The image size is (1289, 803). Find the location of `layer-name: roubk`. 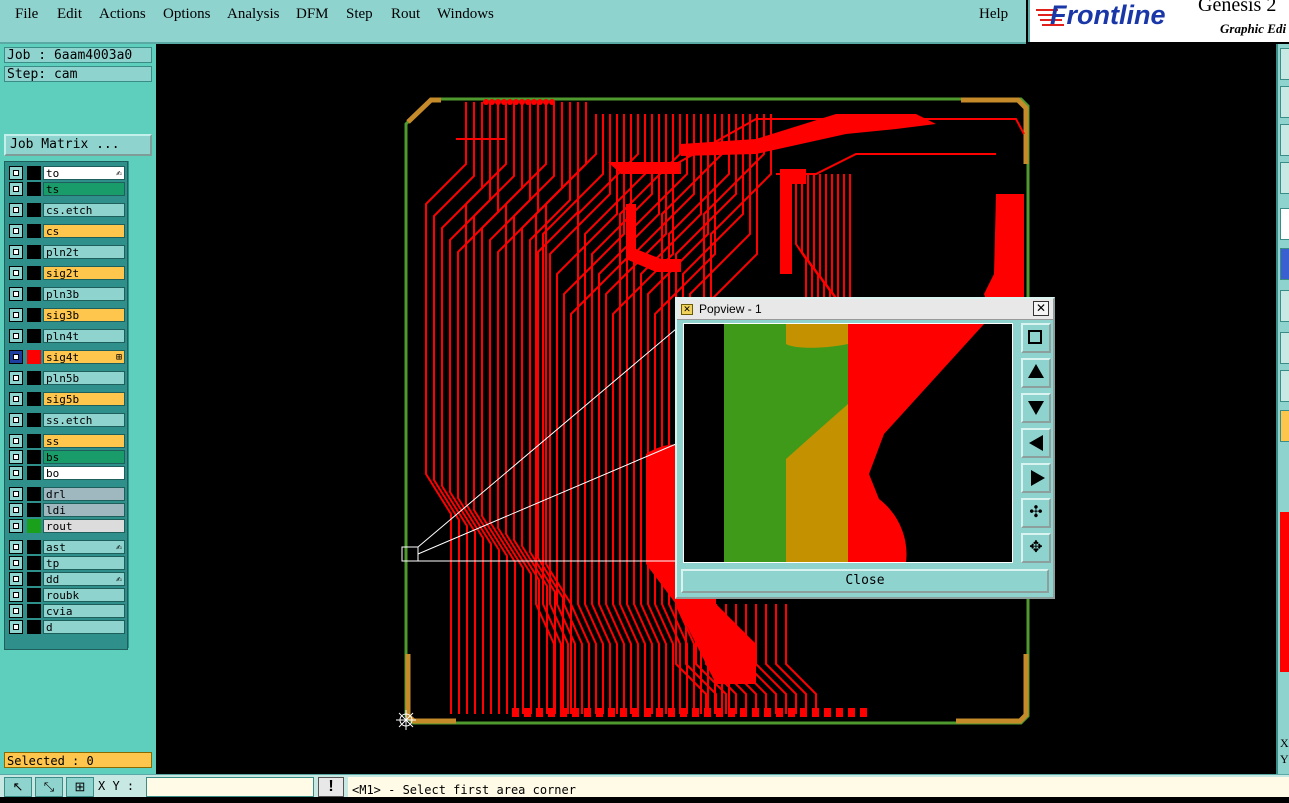

layer-name: roubk is located at coordinates (84, 595).